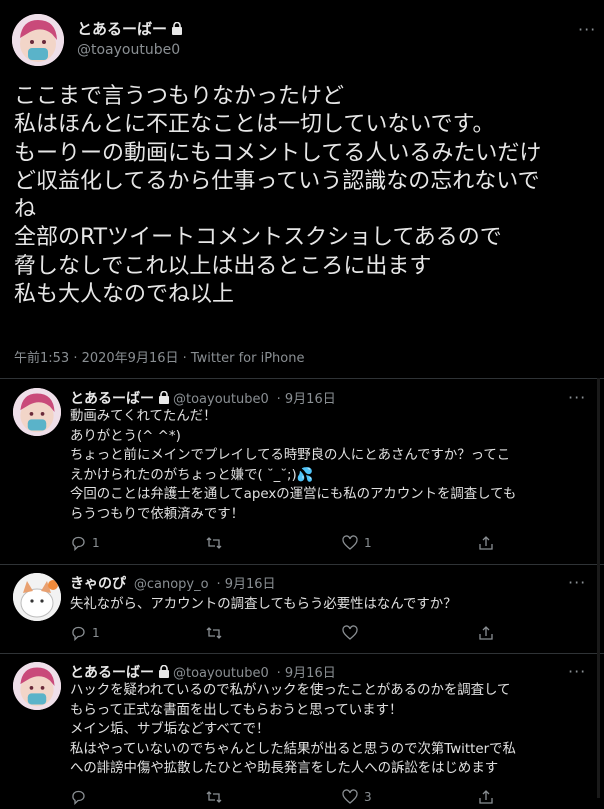  I want to click on author-name: とあるーばー, so click(122, 29).